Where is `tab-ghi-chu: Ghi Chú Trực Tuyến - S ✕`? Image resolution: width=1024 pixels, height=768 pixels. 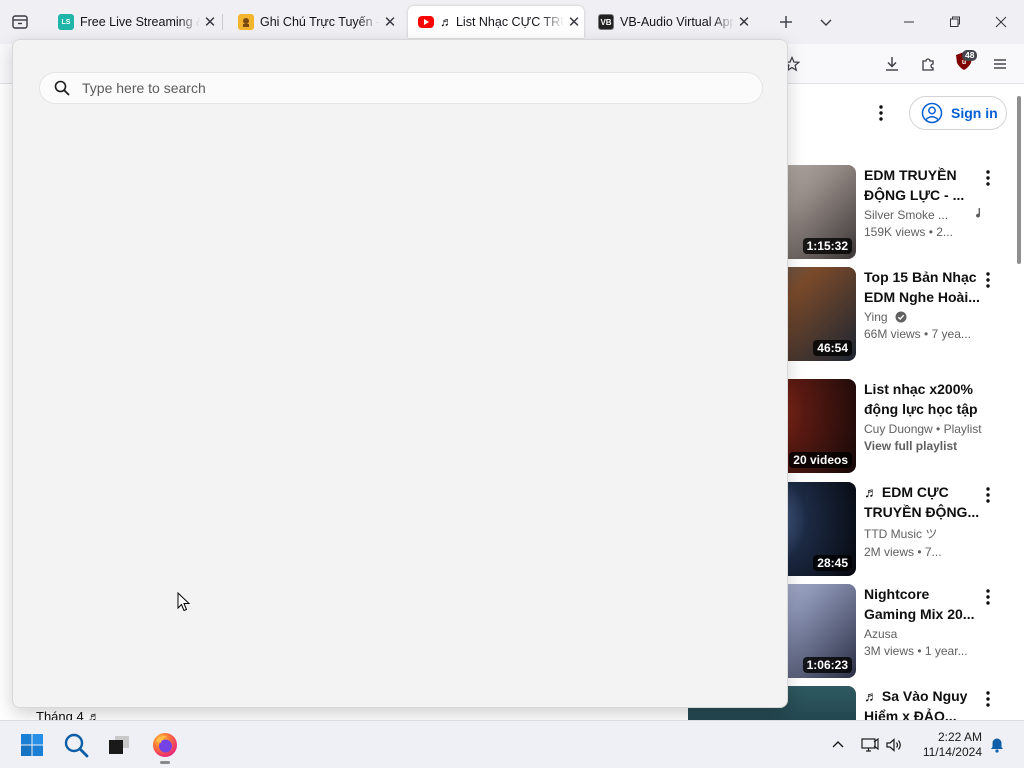 tab-ghi-chu: Ghi Chú Trực Tuyến - S ✕ is located at coordinates (314, 22).